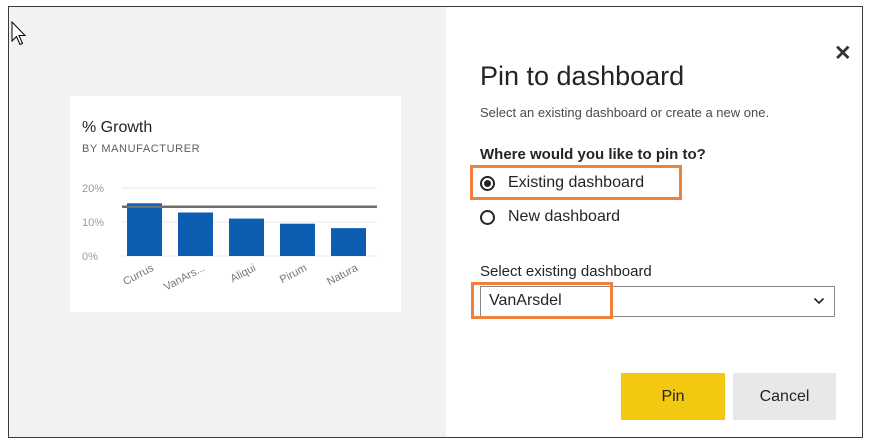  I want to click on y-tick-label: 20%, so click(93, 189).